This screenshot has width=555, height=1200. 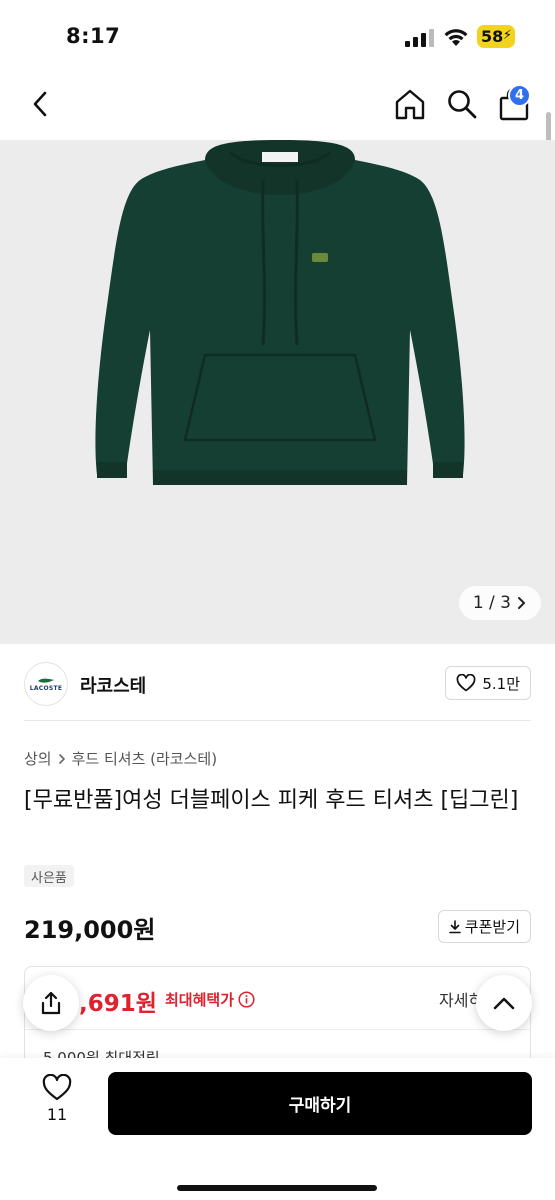 I want to click on max-benefit-label-text: 최대혜택가, so click(x=200, y=1000).